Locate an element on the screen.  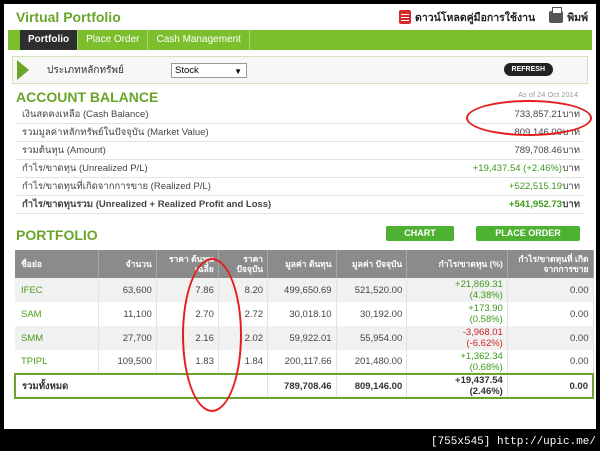
col-qty: จำนวน is located at coordinates (127, 264).